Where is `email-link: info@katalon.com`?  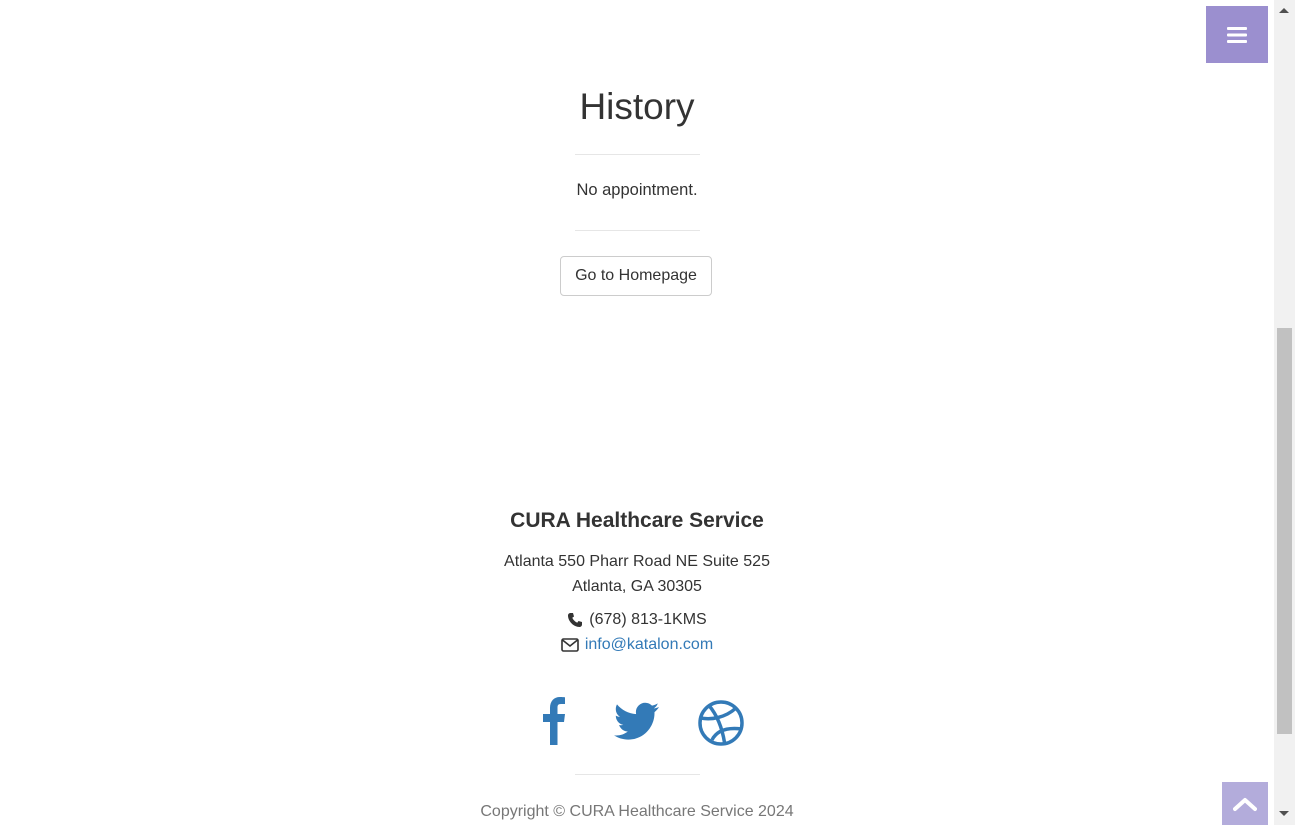
email-link: info@katalon.com is located at coordinates (649, 645).